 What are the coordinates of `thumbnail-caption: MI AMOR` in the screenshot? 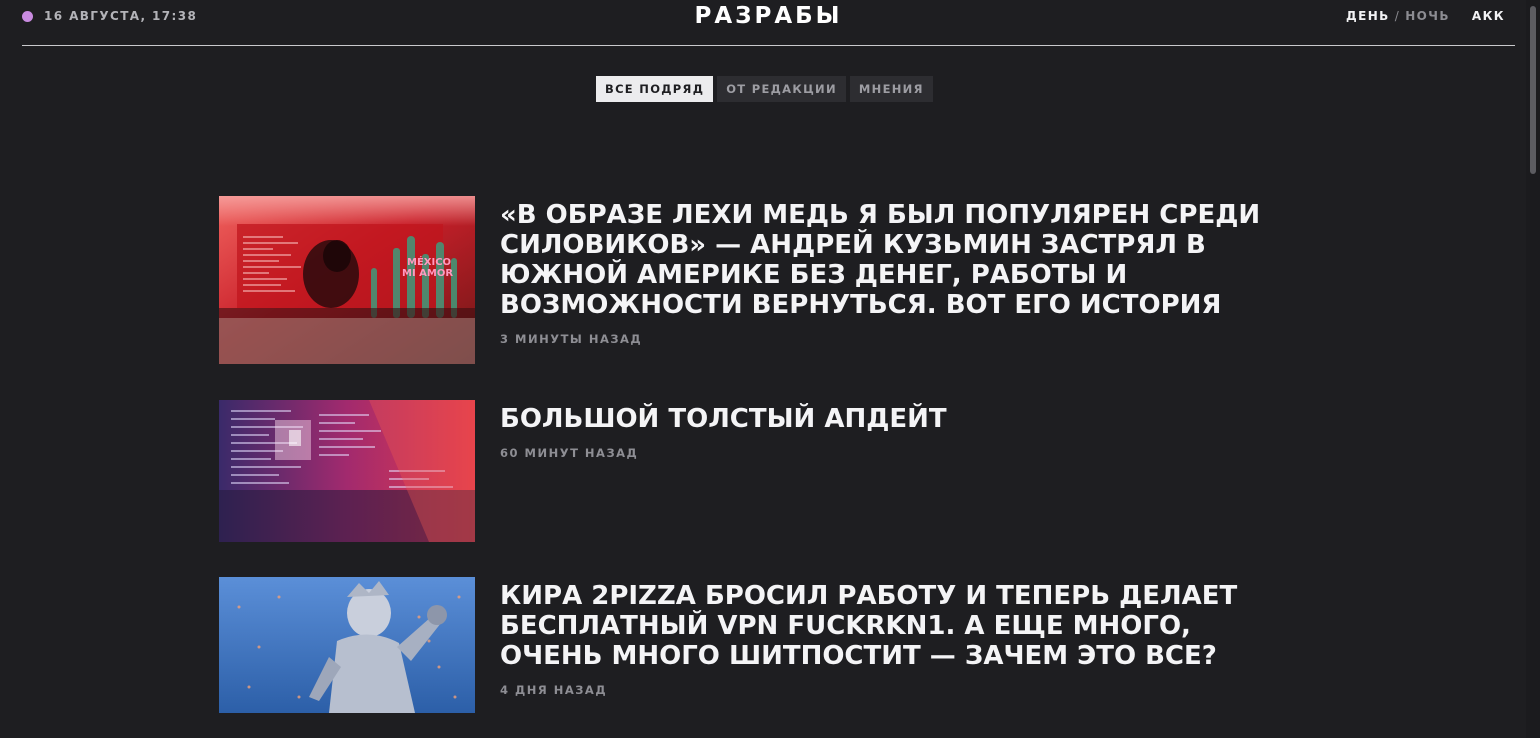 It's located at (427, 273).